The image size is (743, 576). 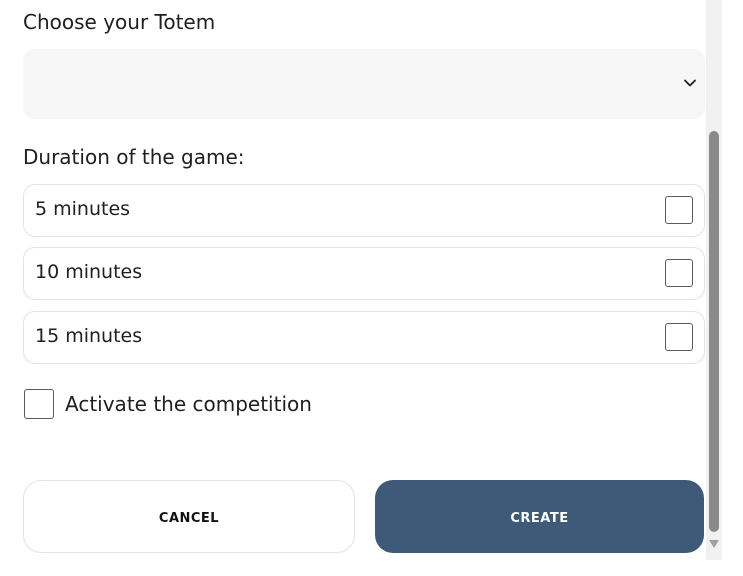 I want to click on duration-label: Duration of the game:, so click(x=134, y=157).